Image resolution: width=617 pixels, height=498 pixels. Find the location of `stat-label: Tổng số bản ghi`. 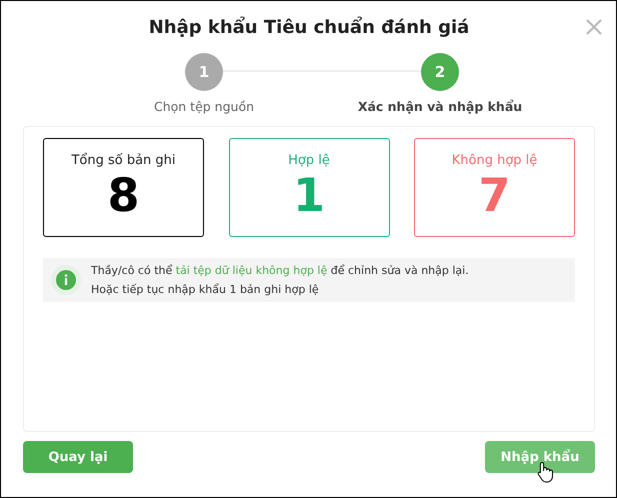

stat-label: Tổng số bản ghi is located at coordinates (123, 160).